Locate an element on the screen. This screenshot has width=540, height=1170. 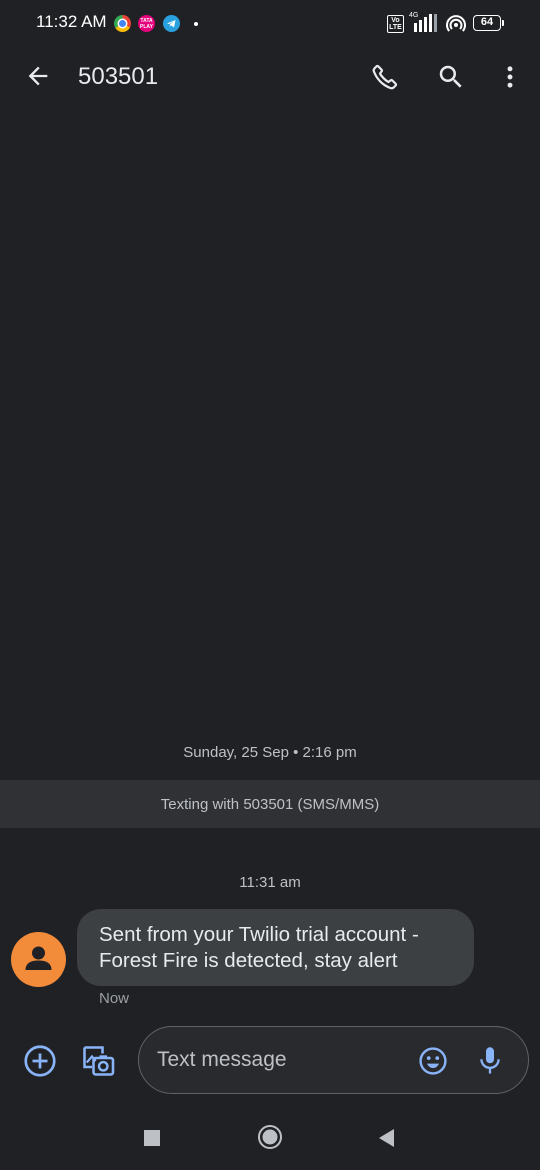
texting-banner: Texting with 503501 (SMS/MMS) is located at coordinates (270, 804).